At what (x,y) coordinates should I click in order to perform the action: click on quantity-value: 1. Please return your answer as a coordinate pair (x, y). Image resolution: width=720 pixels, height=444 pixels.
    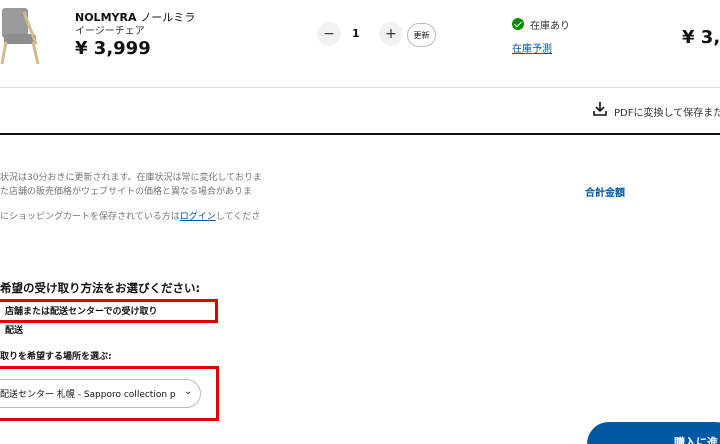
    Looking at the image, I should click on (356, 33).